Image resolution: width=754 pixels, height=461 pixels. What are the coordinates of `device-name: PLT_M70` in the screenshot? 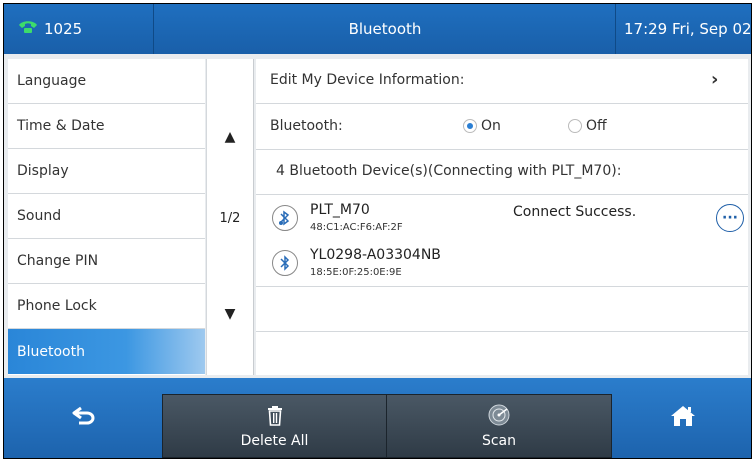 It's located at (340, 210).